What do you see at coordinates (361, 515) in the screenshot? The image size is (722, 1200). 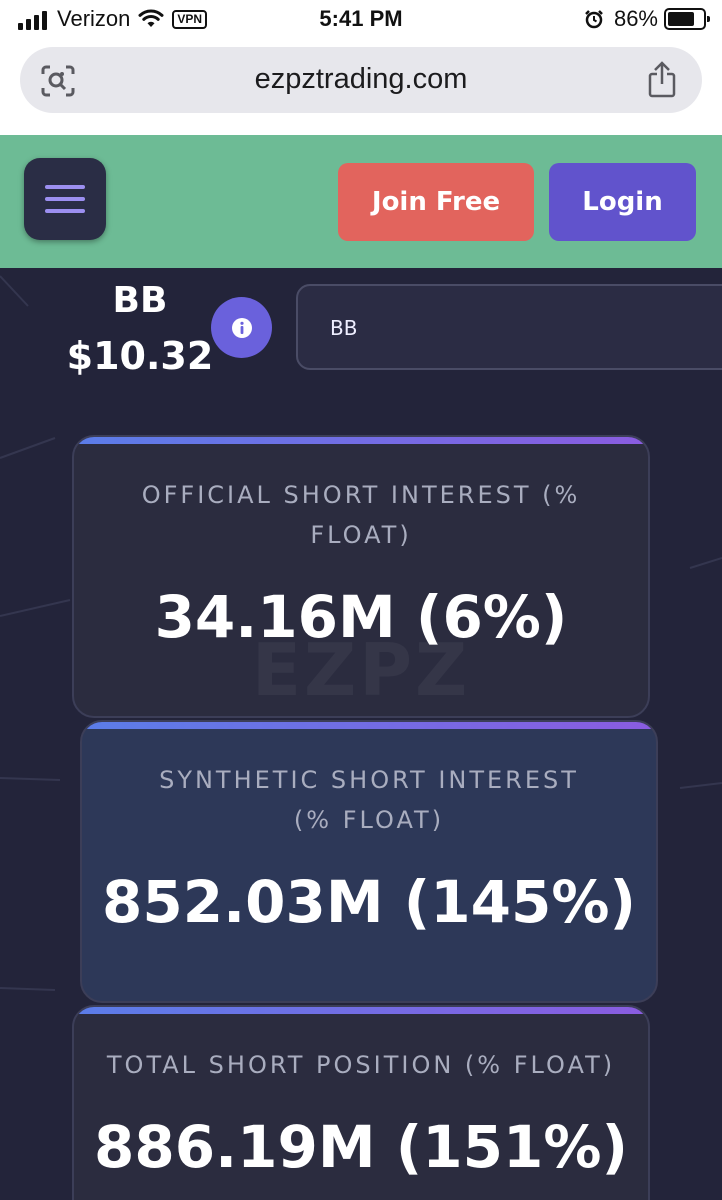 I see `card-label: OFFICIAL SHORT INTEREST (% FLOAT)` at bounding box center [361, 515].